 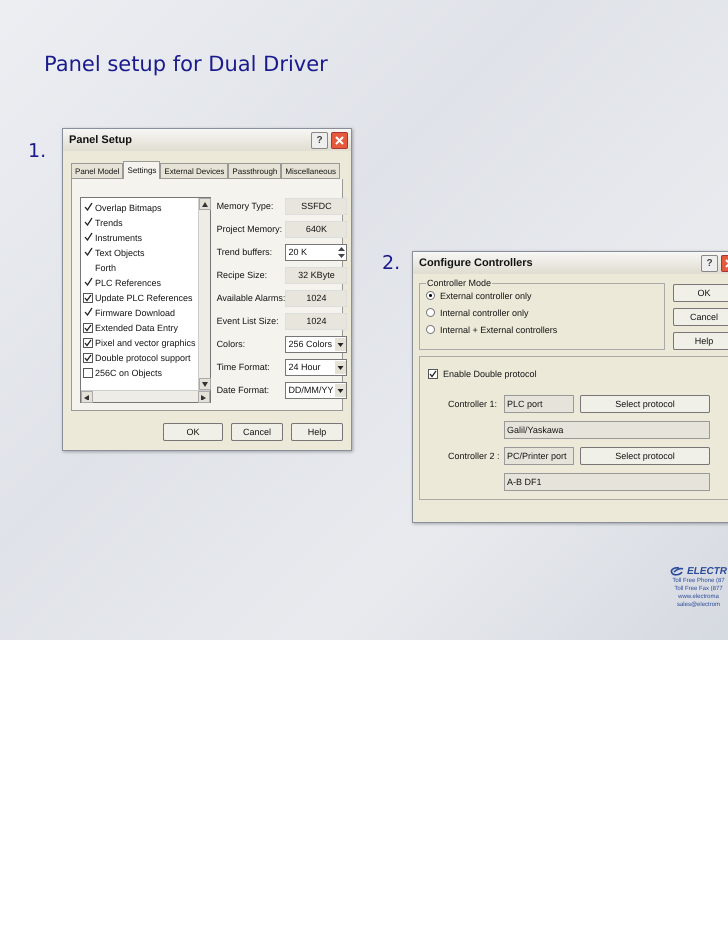 I want to click on controller-label: Controller 2 :, so click(x=473, y=456).